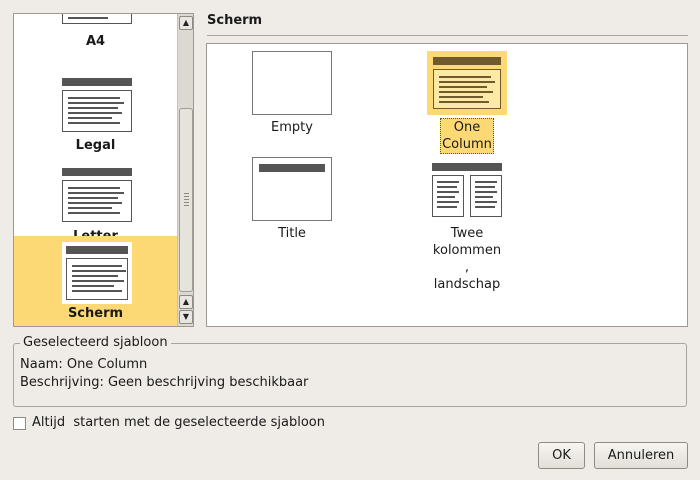 This screenshot has width=700, height=480. I want to click on category-letter: Letter, so click(95, 202).